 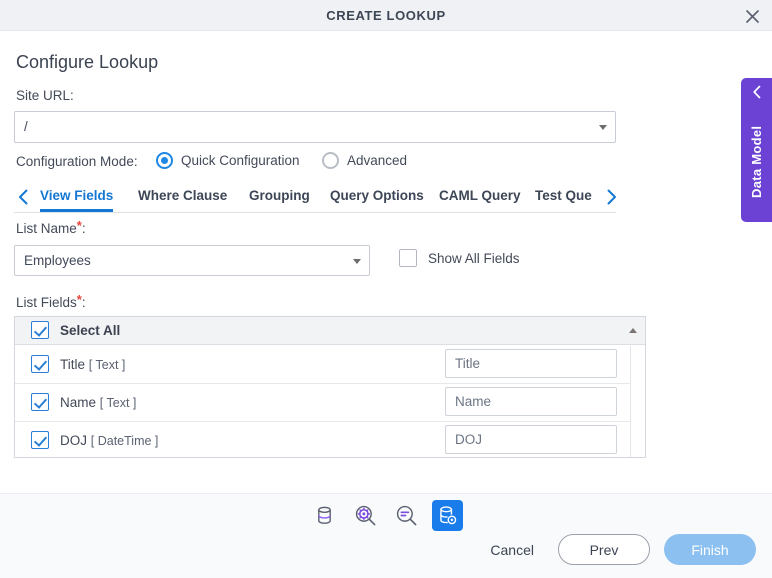 I want to click on site-url-select: /, so click(x=315, y=127).